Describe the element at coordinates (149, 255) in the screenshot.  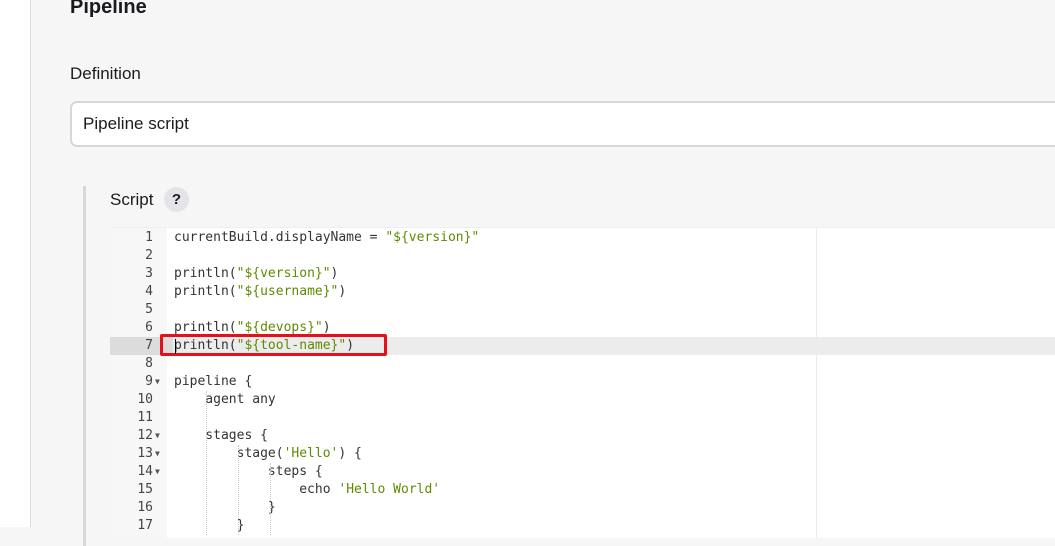
I see `line-number: 2` at that location.